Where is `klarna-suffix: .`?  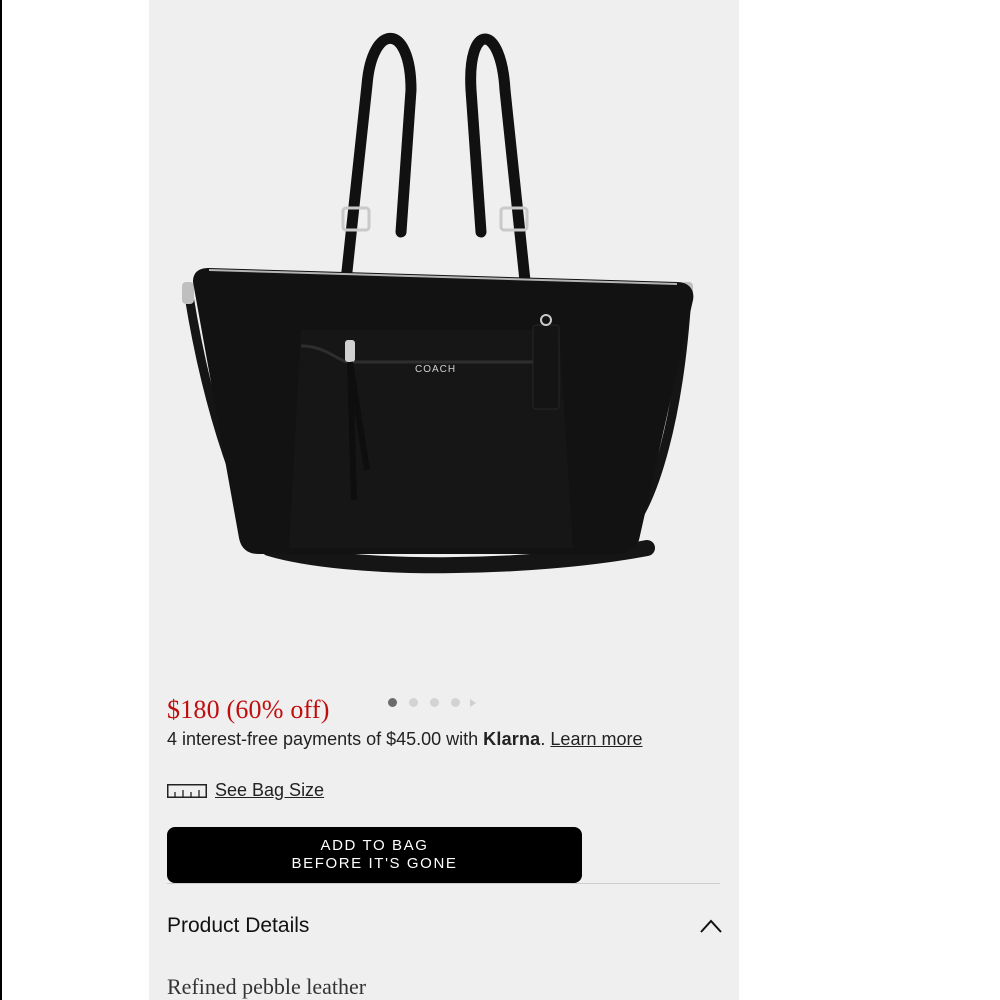
klarna-suffix: . is located at coordinates (545, 739).